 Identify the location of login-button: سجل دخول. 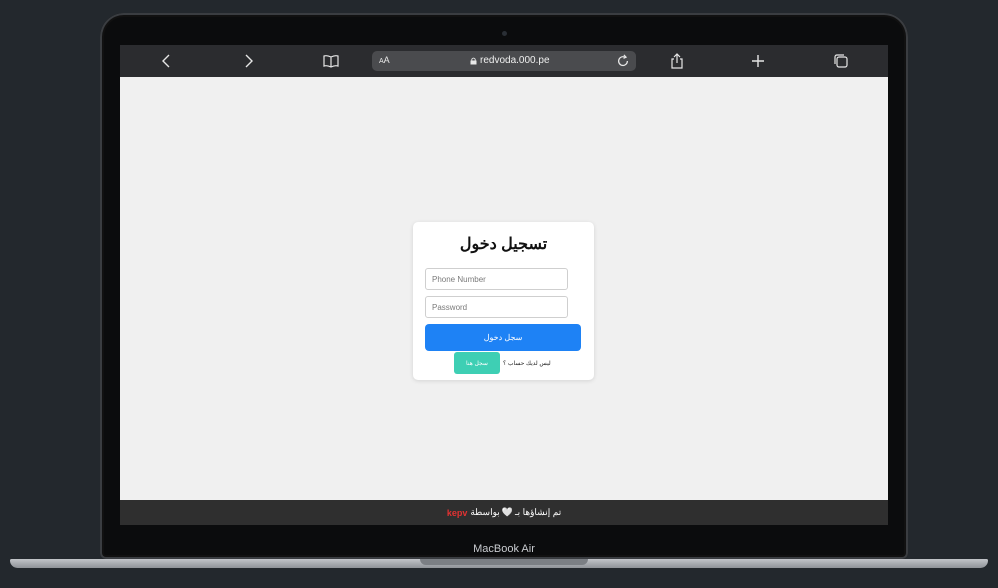
(503, 337).